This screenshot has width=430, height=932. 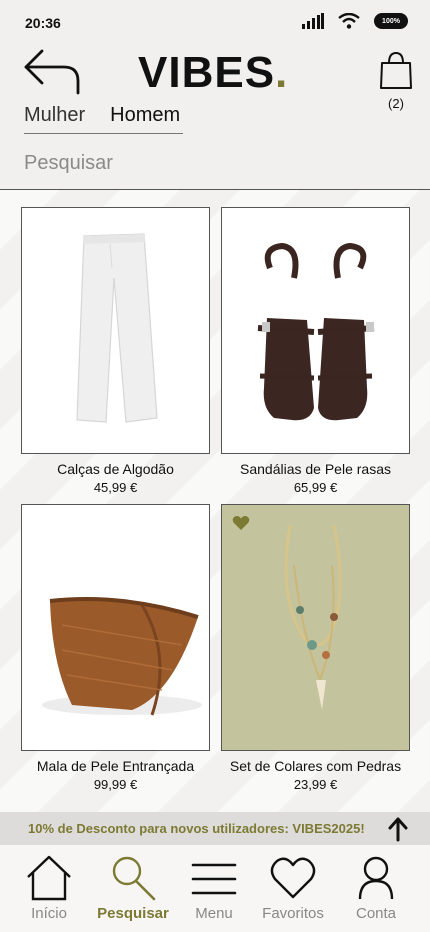 I want to click on heart-icon, so click(x=293, y=878).